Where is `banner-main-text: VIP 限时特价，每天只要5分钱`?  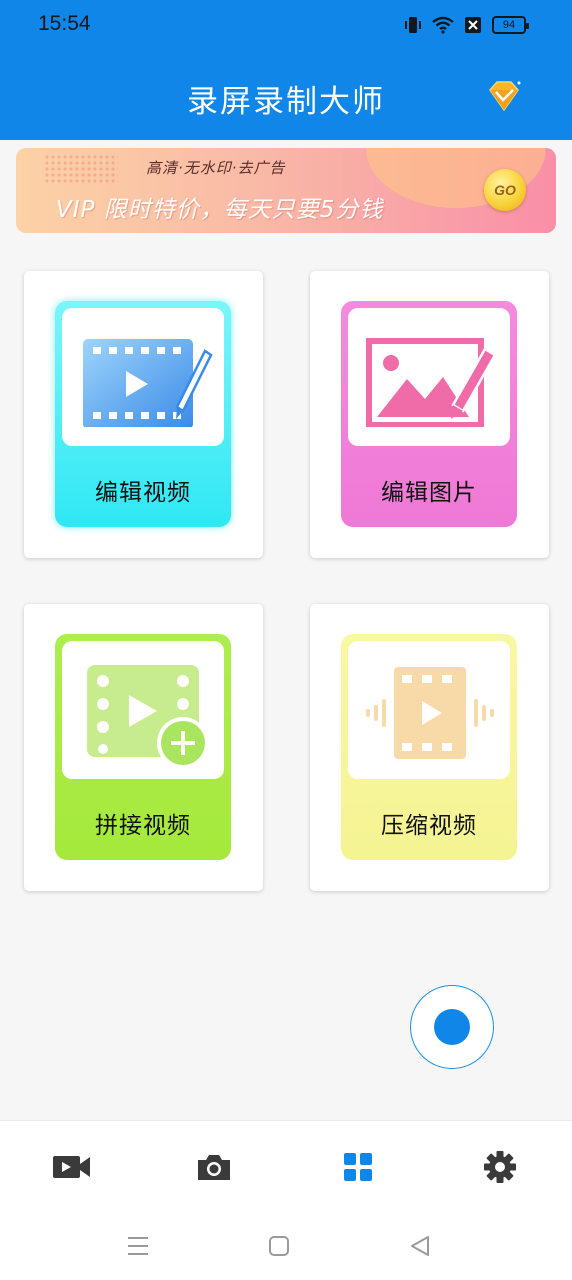
banner-main-text: VIP 限时特价，每天只要5分钱 is located at coordinates (220, 210).